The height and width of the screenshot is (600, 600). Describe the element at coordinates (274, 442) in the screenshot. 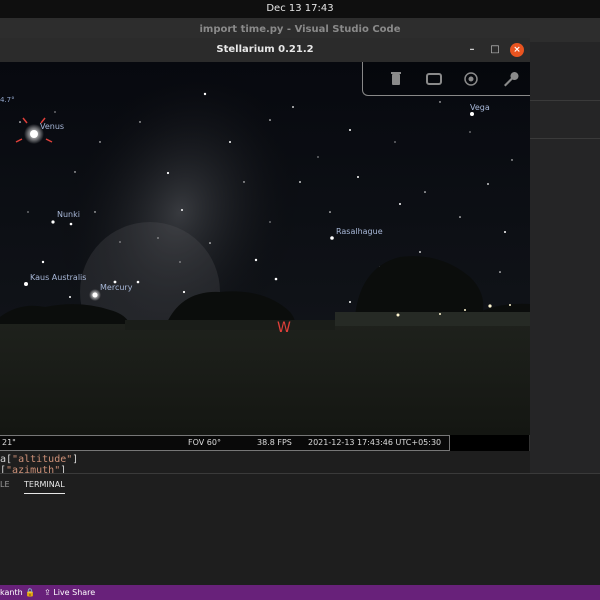

I see `status-fps: 38.8 FPS` at that location.